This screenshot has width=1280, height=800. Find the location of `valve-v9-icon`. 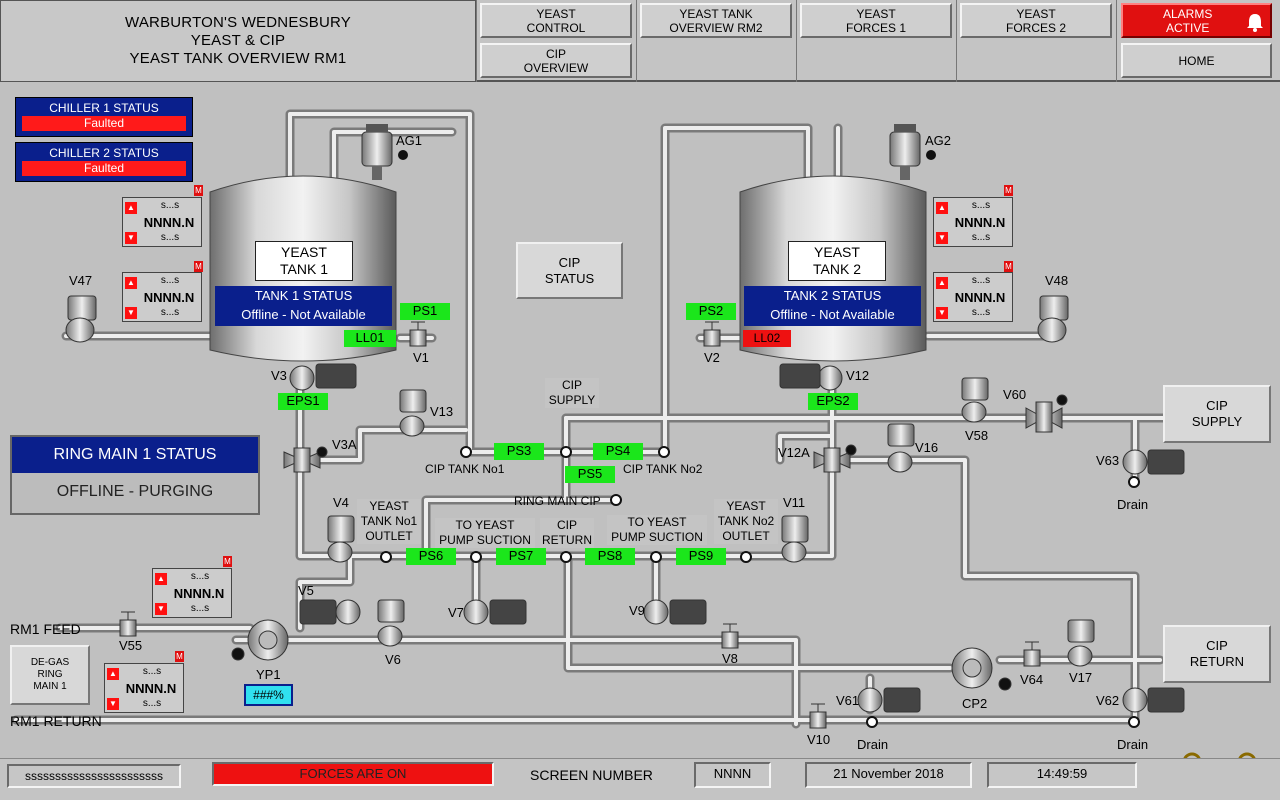

valve-v9-icon is located at coordinates (675, 612).